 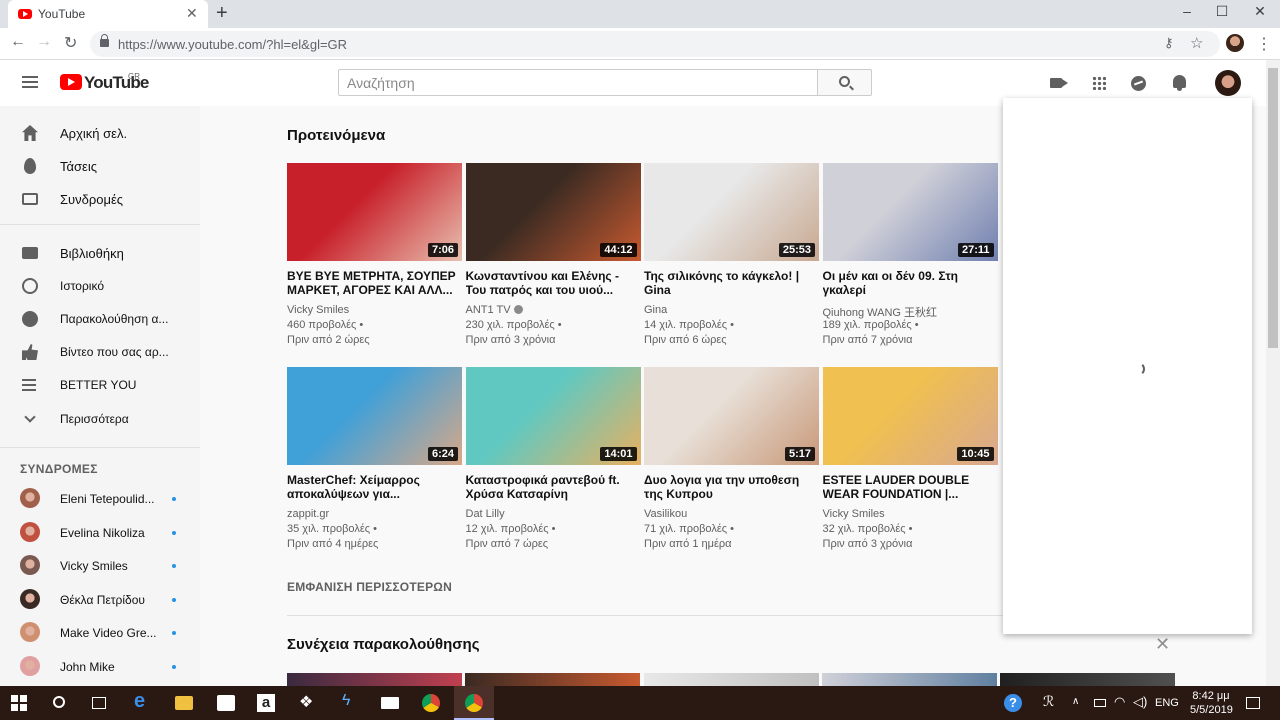 What do you see at coordinates (44, 42) in the screenshot?
I see `forward-icon: →` at bounding box center [44, 42].